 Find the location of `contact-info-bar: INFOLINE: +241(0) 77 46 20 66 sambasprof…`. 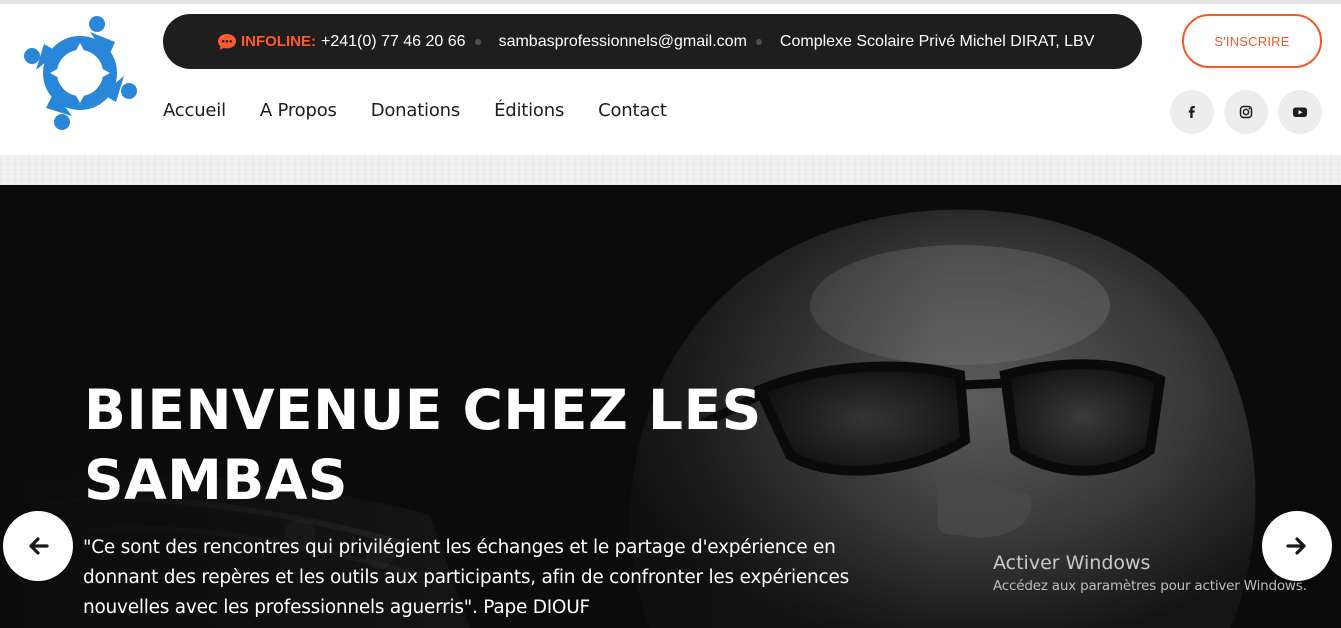

contact-info-bar: INFOLINE: +241(0) 77 46 20 66 sambasprof… is located at coordinates (652, 41).